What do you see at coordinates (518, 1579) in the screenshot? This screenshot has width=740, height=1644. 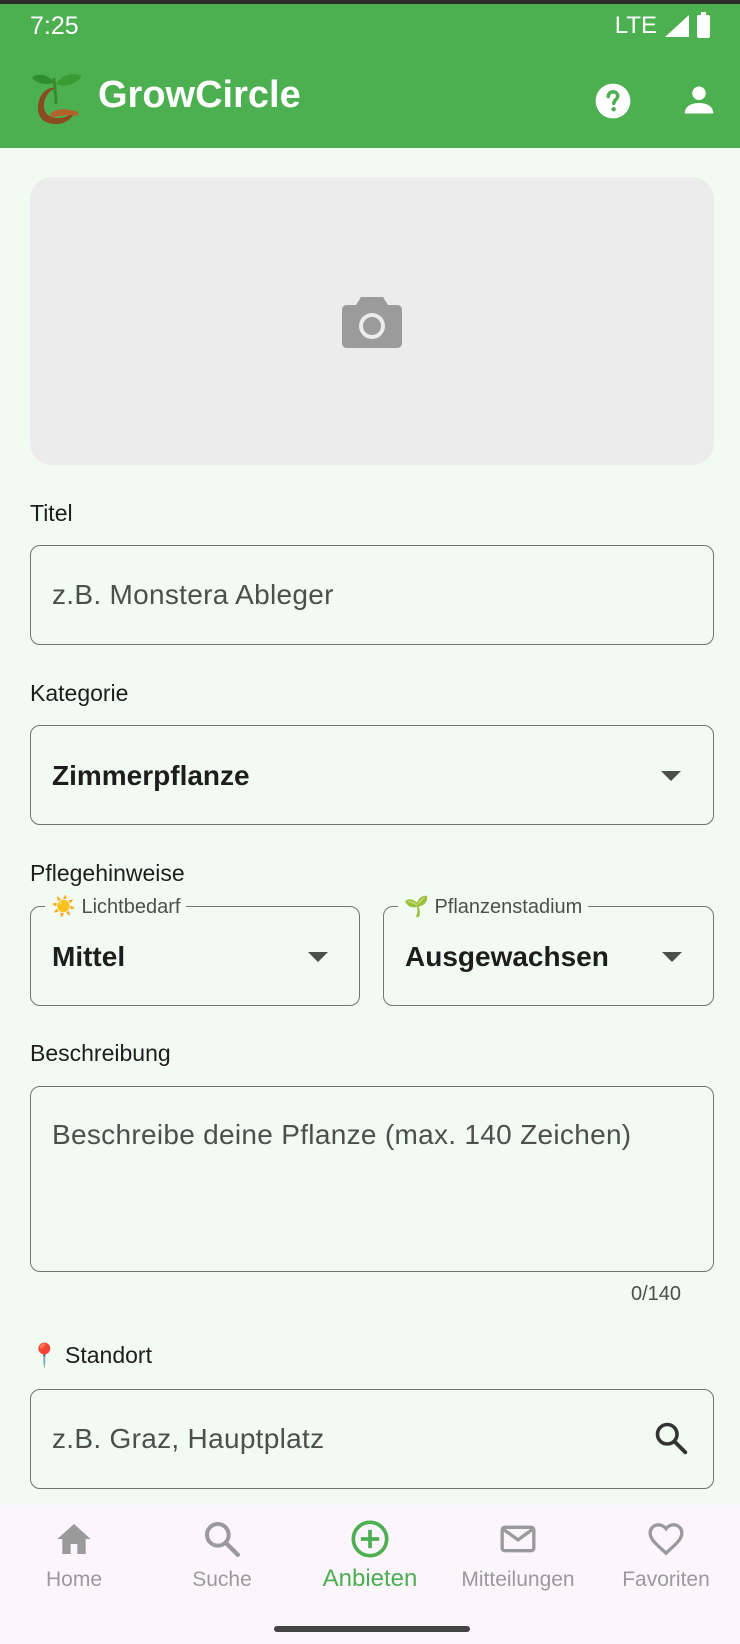 I see `nav-label-messages: Mitteilungen` at bounding box center [518, 1579].